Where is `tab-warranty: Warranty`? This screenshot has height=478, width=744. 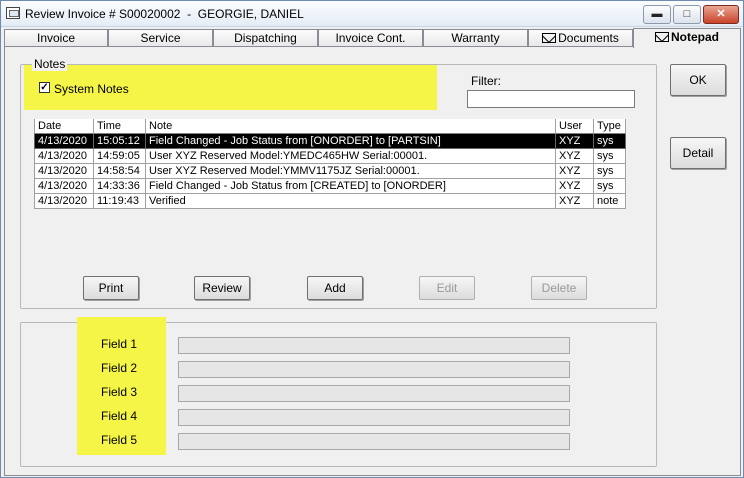 tab-warranty: Warranty is located at coordinates (475, 38).